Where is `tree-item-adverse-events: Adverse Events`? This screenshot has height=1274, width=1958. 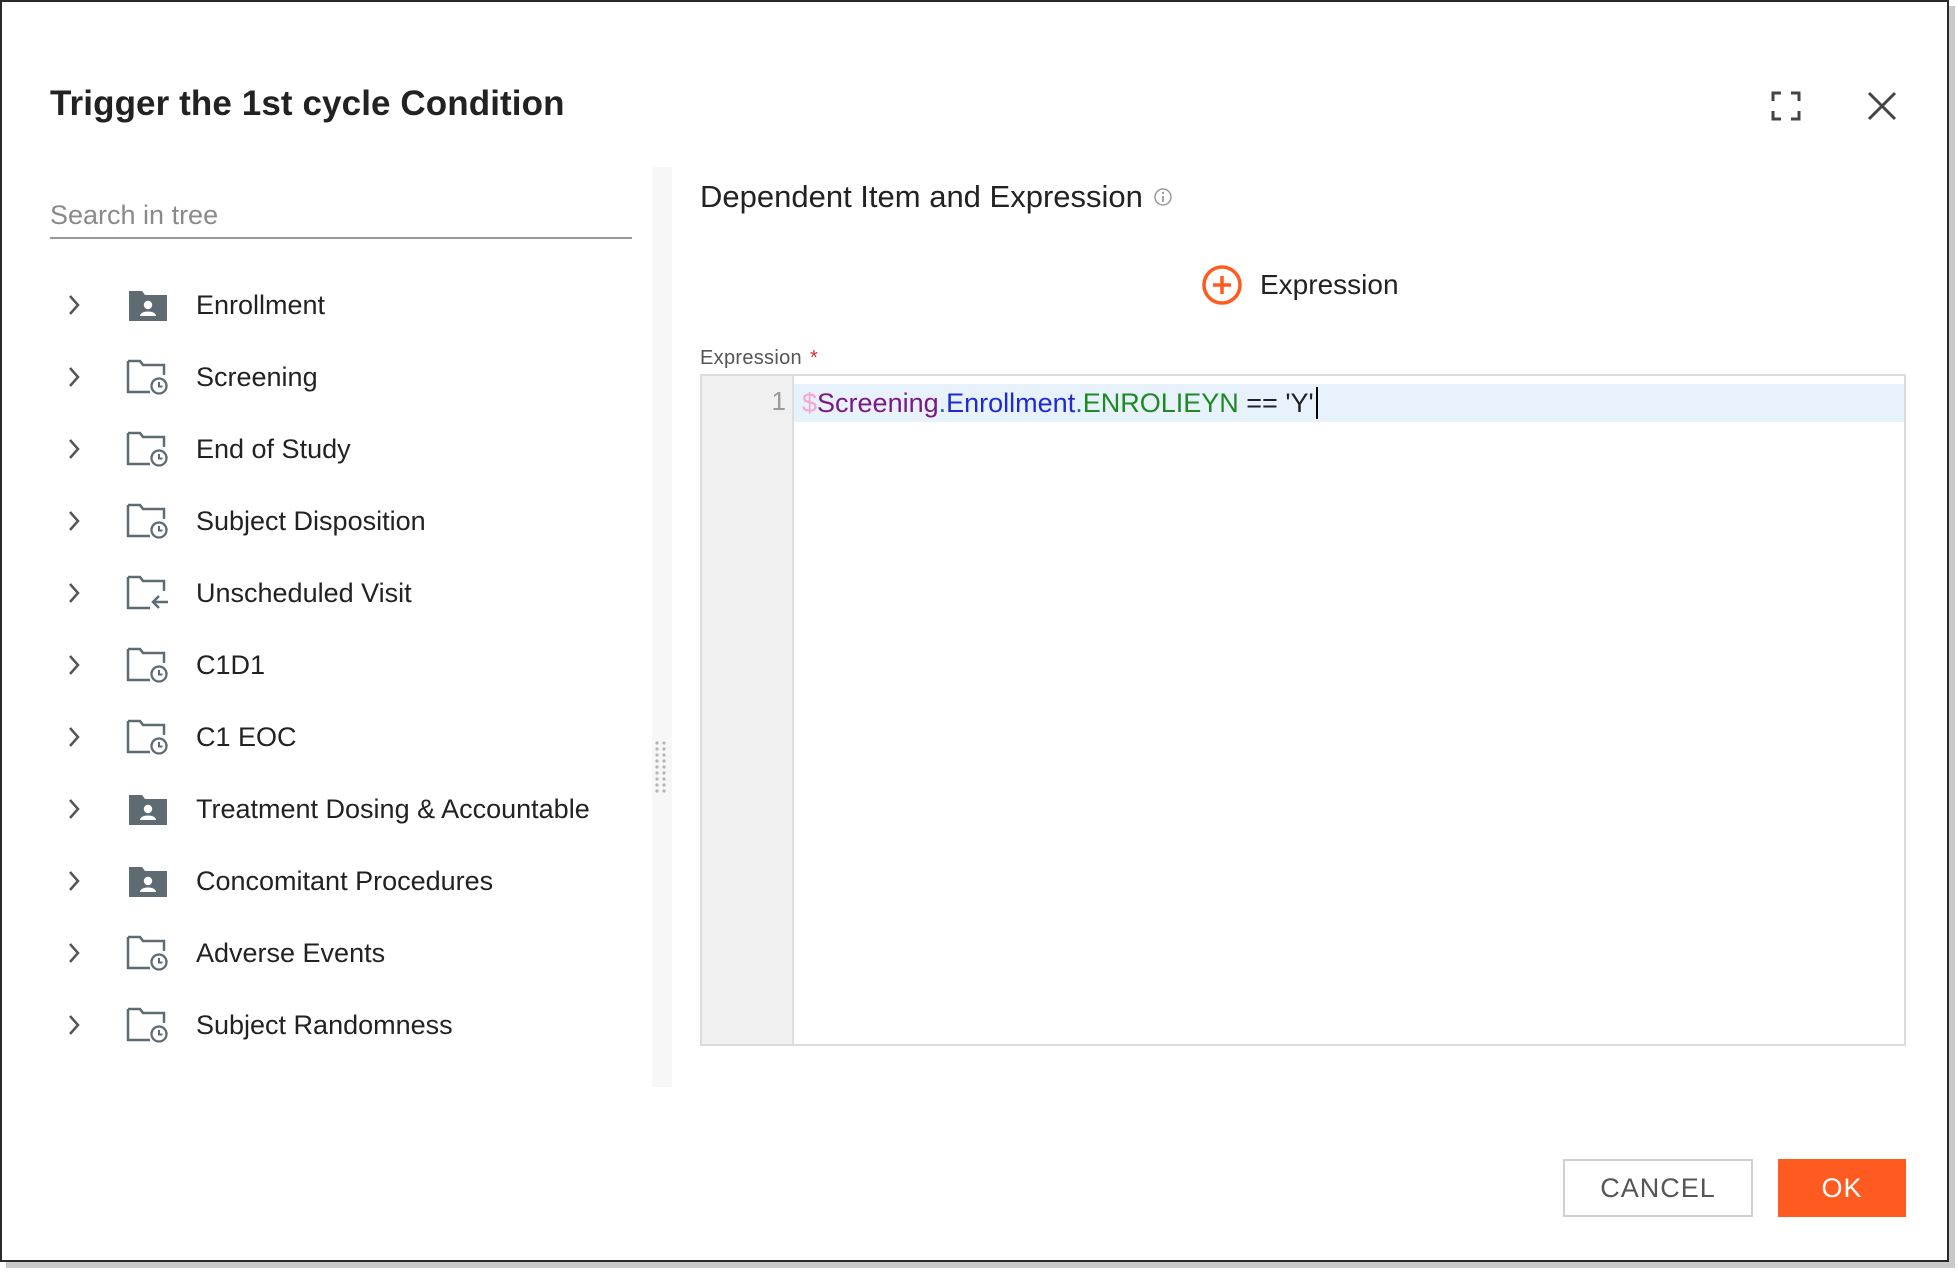
tree-item-adverse-events: Adverse Events is located at coordinates (350, 953).